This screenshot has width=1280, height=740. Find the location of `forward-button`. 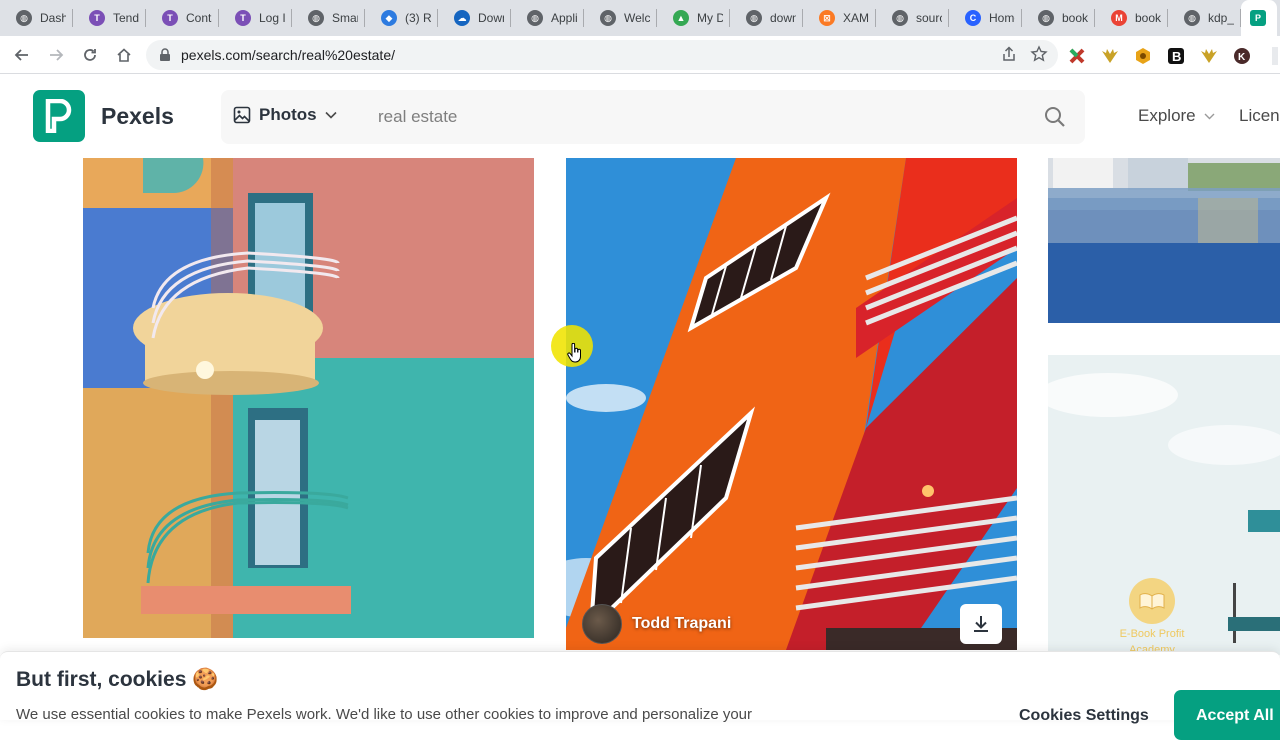

forward-button is located at coordinates (56, 55).